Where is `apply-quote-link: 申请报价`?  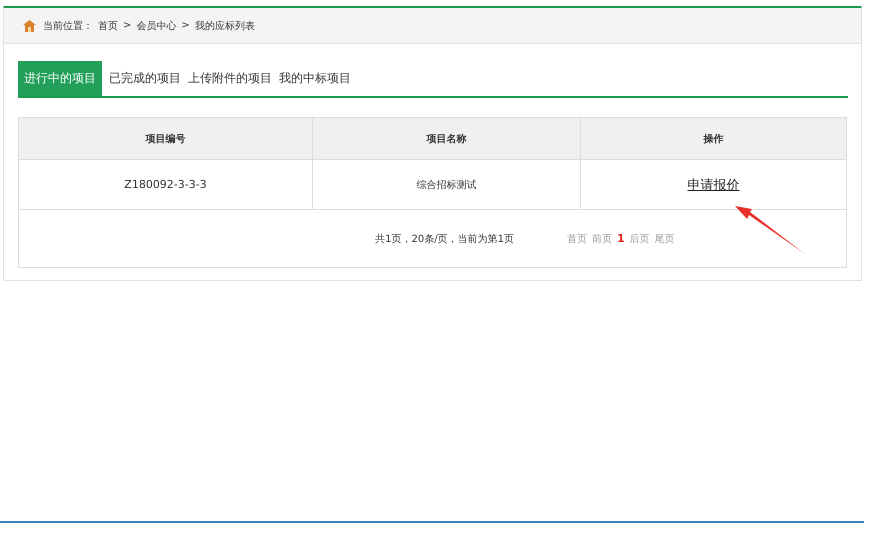
apply-quote-link: 申请报价 is located at coordinates (714, 185).